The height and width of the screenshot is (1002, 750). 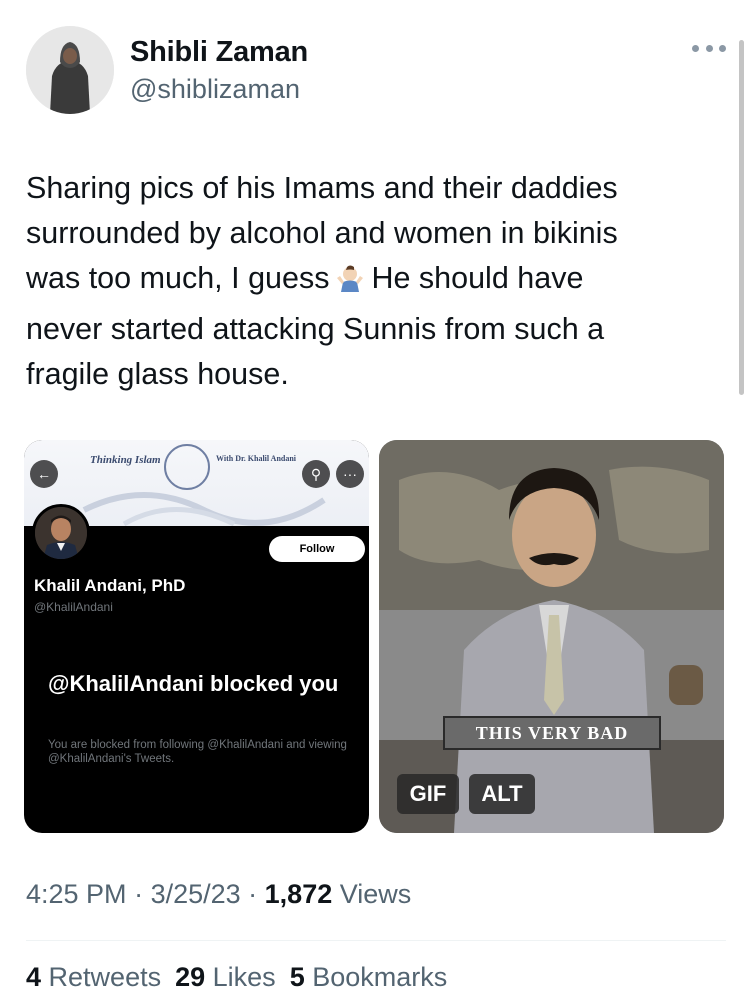 What do you see at coordinates (125, 460) in the screenshot?
I see `banner-title: Thinking Islam` at bounding box center [125, 460].